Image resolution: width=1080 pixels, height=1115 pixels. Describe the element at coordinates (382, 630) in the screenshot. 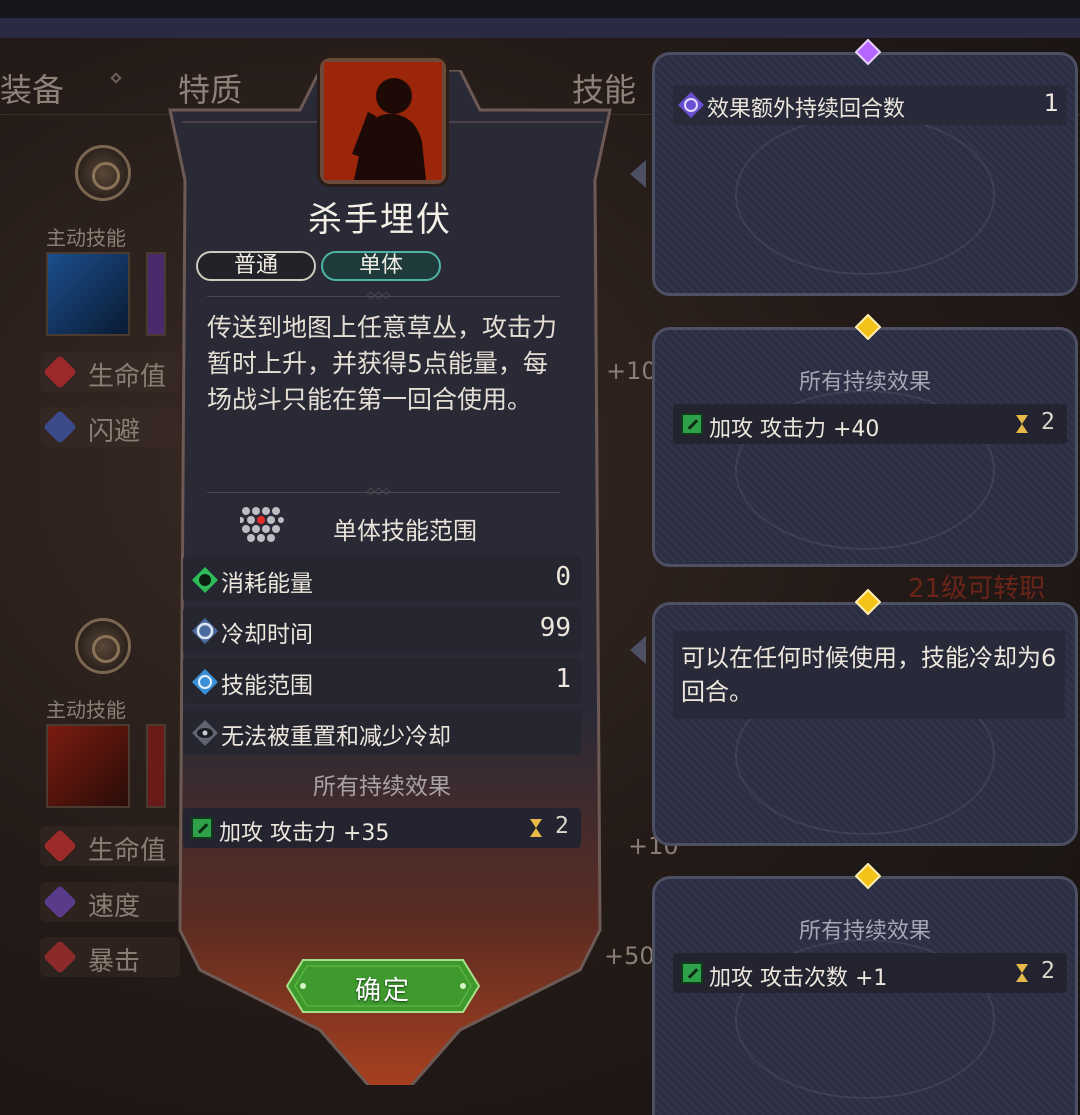

I see `stat-cooldown: 冷却时间 99` at that location.